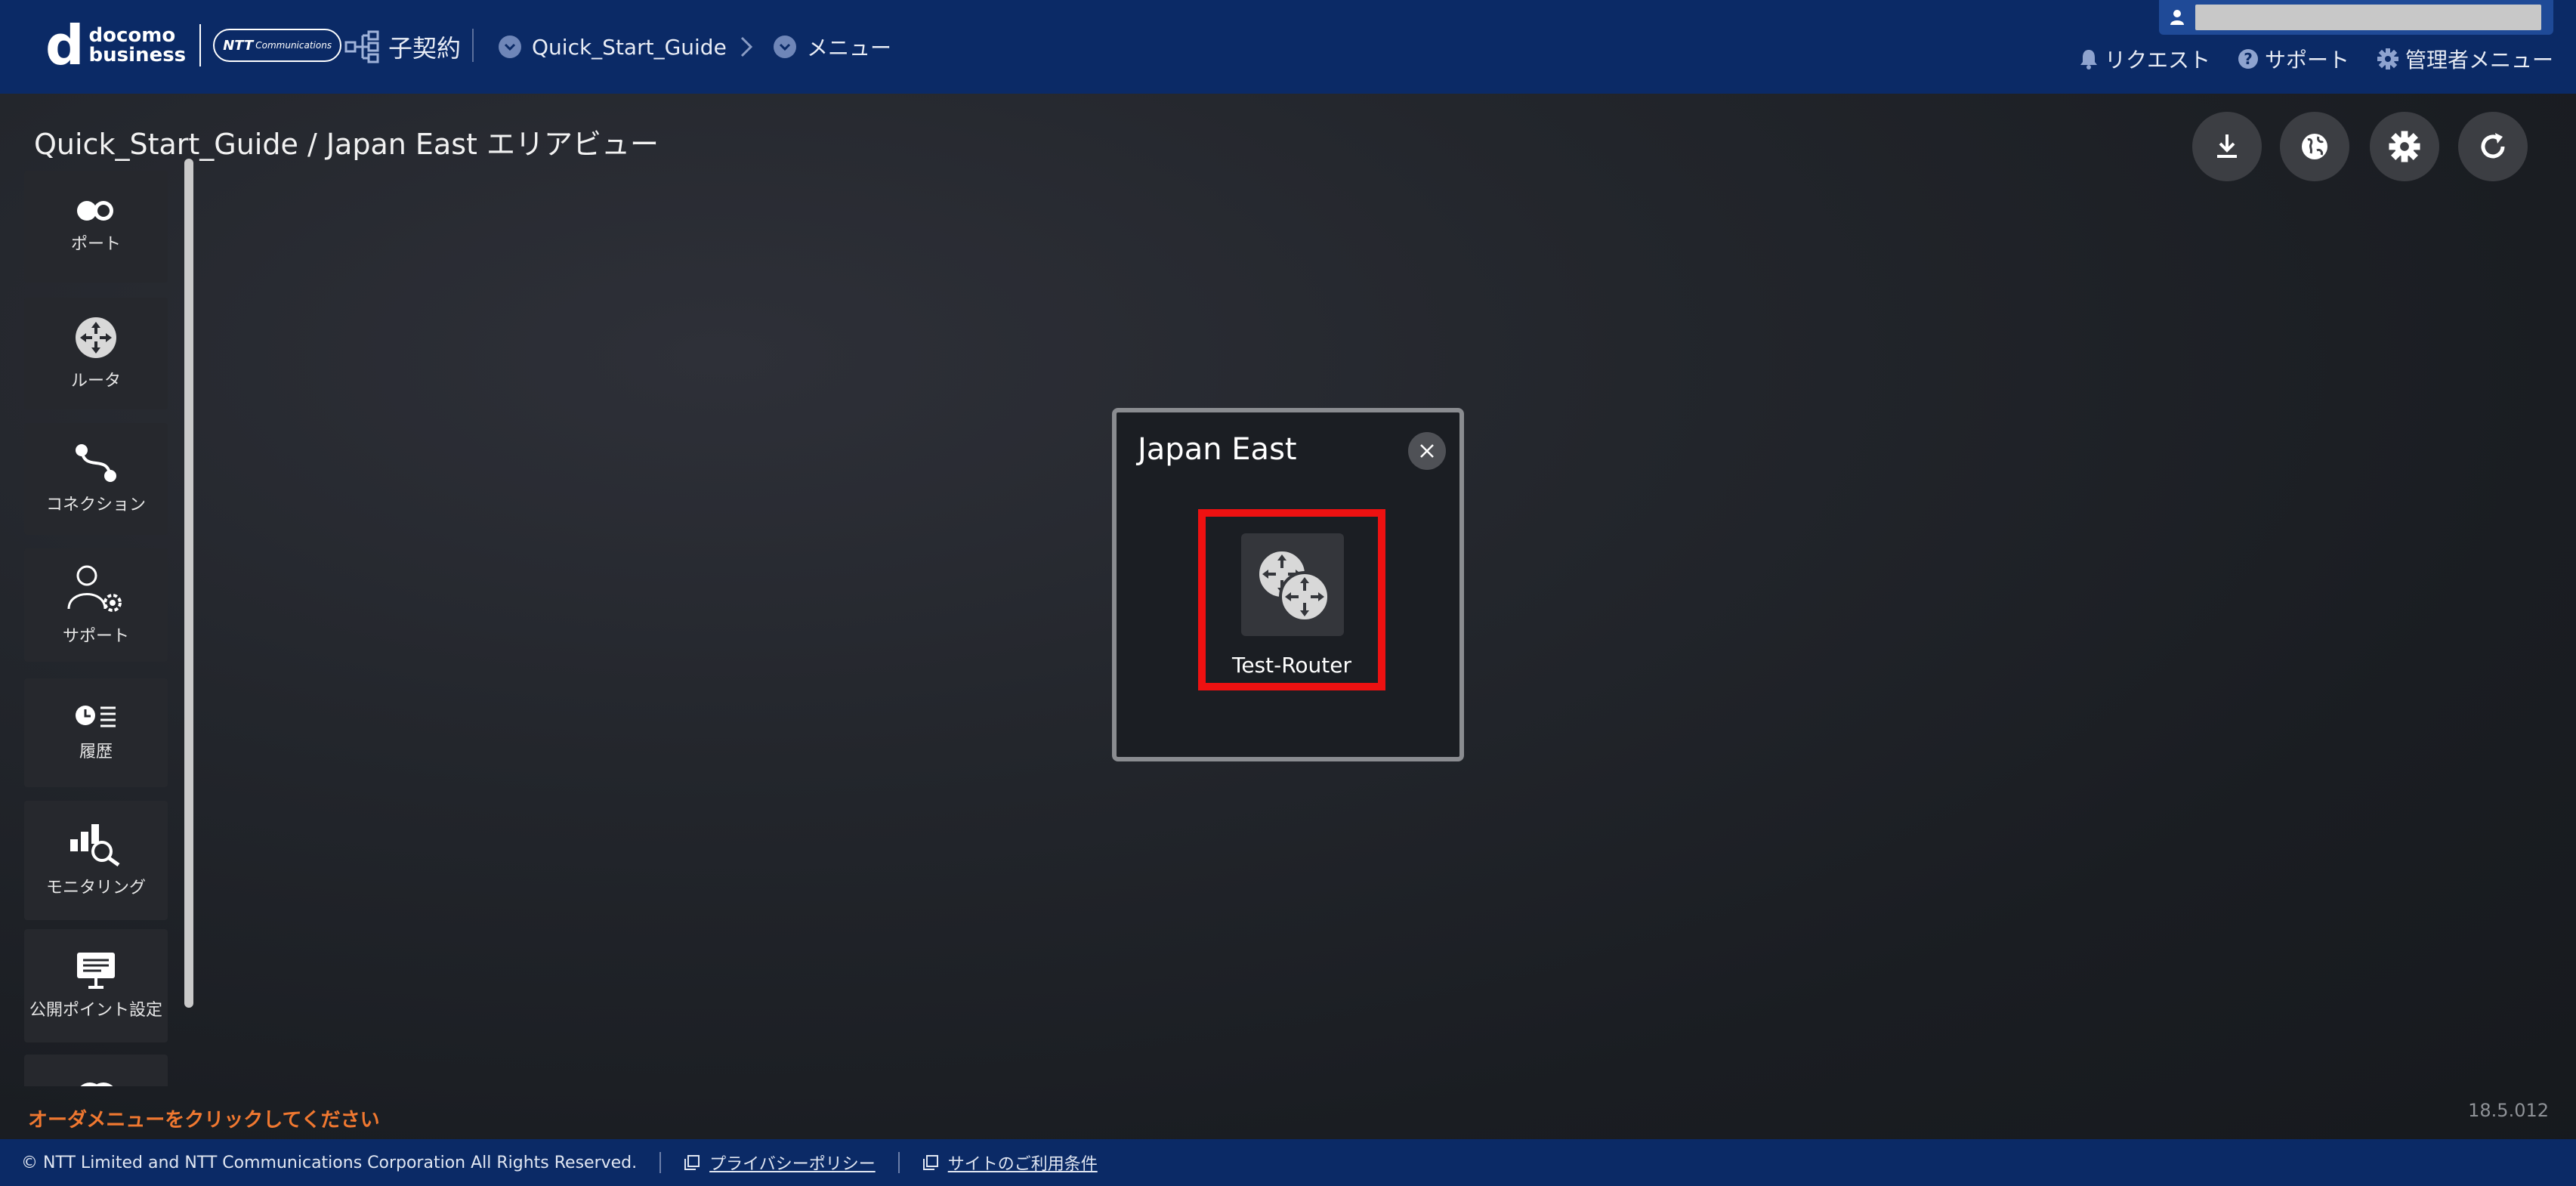 The image size is (2576, 1186). Describe the element at coordinates (96, 338) in the screenshot. I see `router-icon` at that location.